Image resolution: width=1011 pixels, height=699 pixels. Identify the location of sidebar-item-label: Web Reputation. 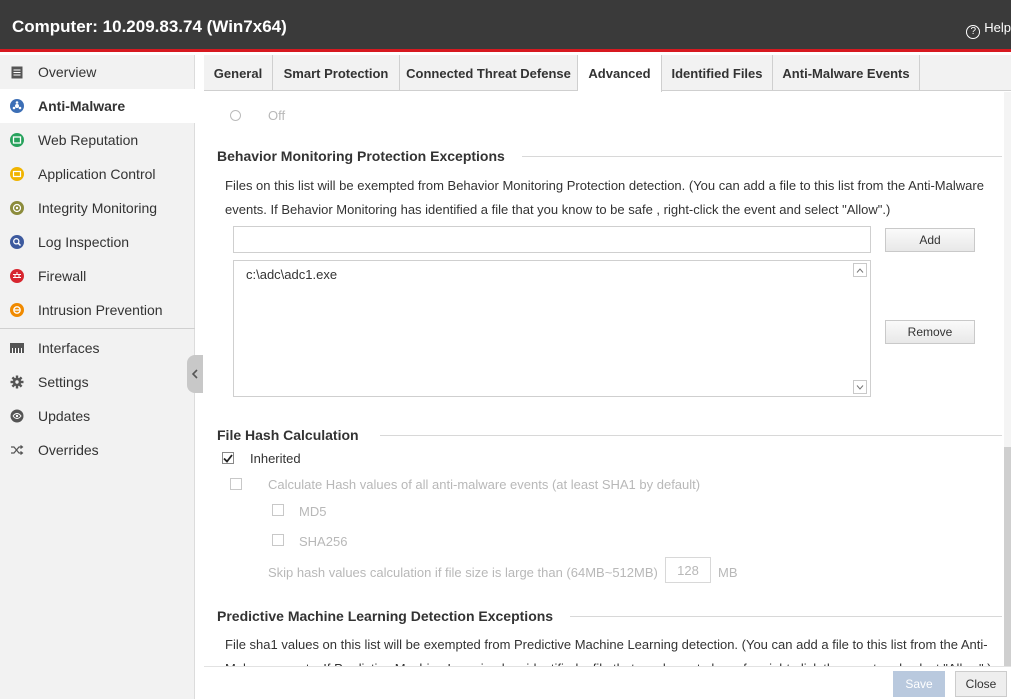
(88, 140).